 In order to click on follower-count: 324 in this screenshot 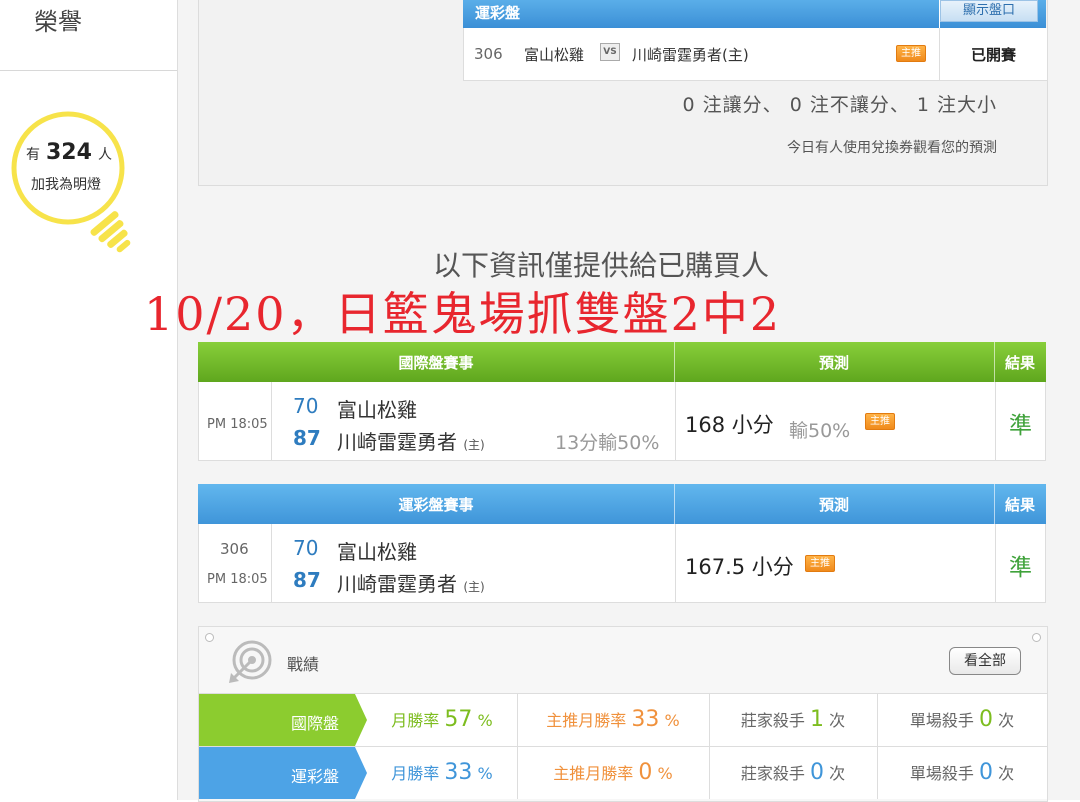, I will do `click(69, 152)`.